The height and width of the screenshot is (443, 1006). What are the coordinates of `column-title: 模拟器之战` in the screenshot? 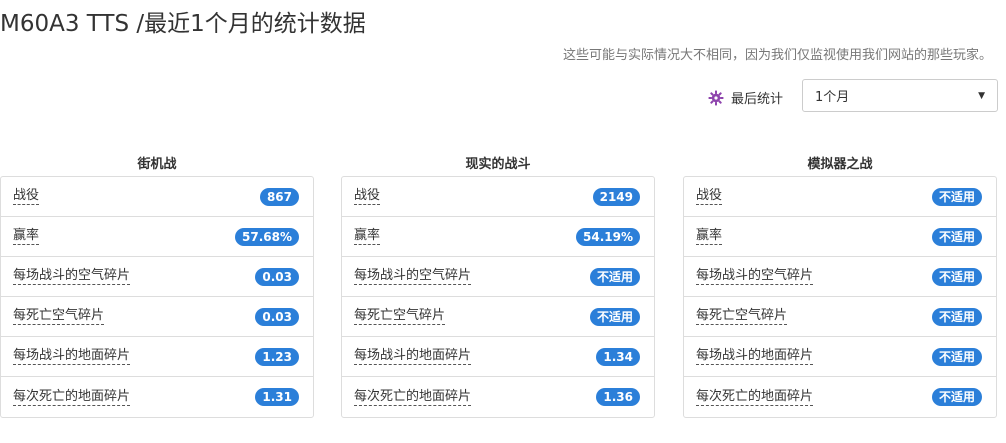 It's located at (840, 164).